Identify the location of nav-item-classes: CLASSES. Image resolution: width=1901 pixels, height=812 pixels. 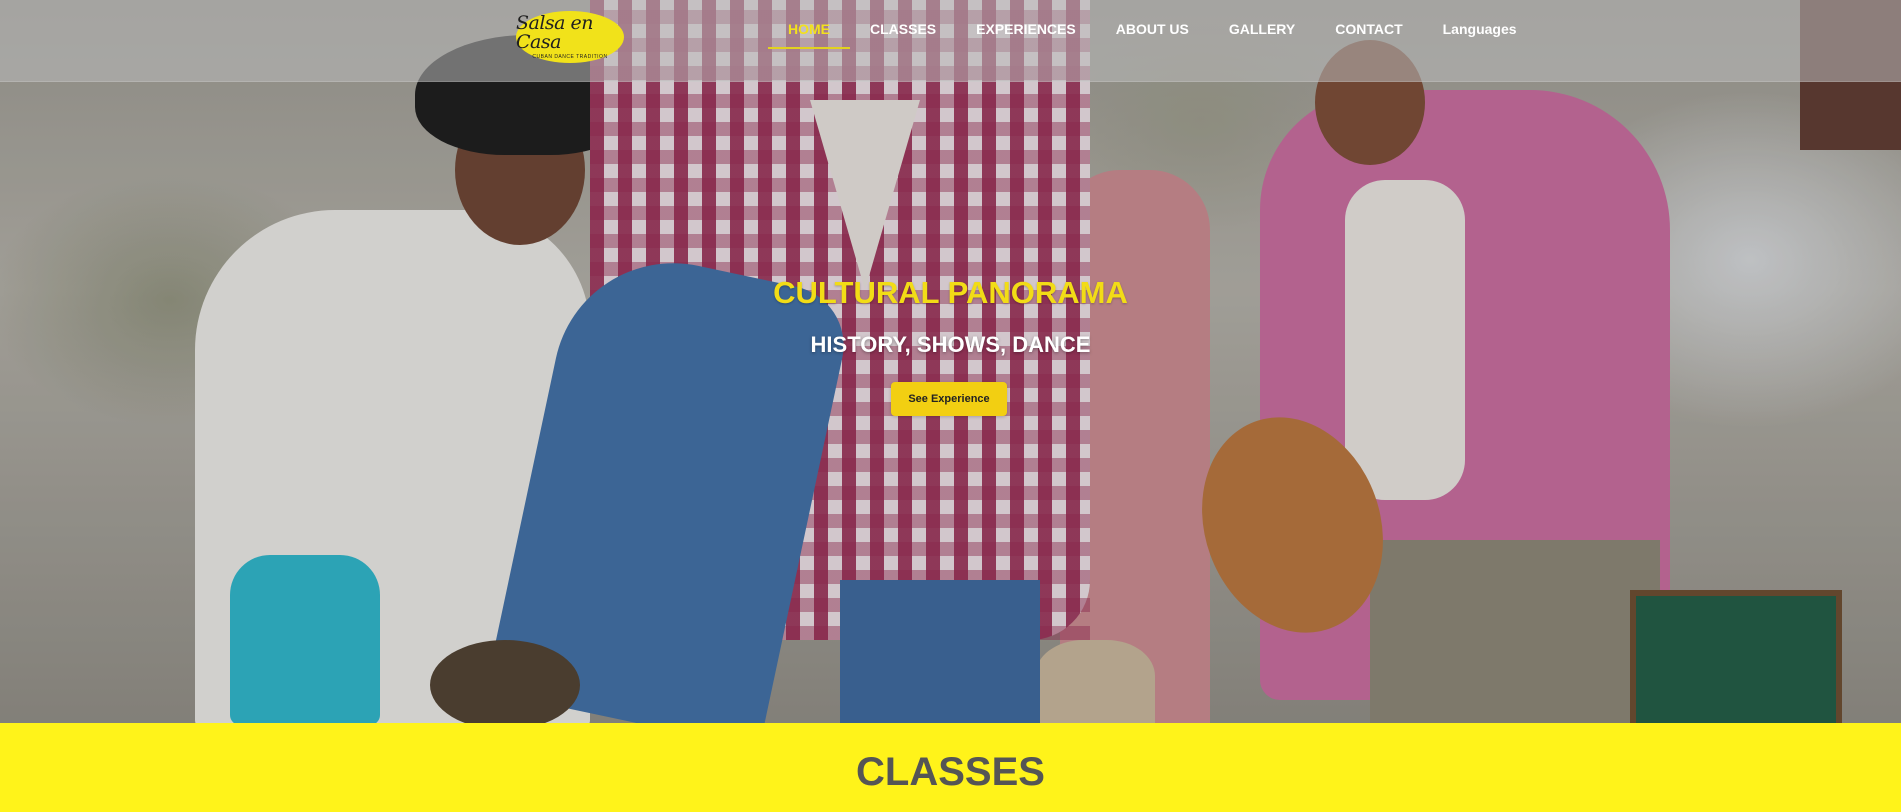
(903, 35).